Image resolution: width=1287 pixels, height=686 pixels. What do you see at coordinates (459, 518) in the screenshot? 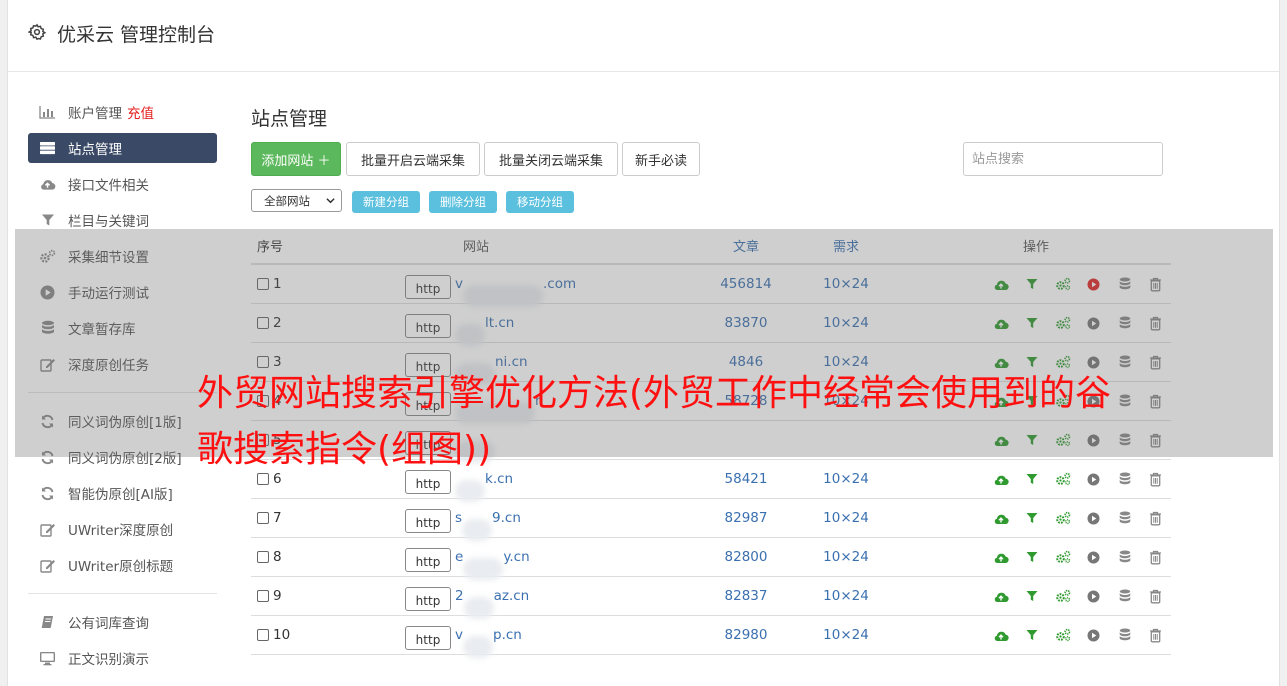
I see `domain-prefix: s` at bounding box center [459, 518].